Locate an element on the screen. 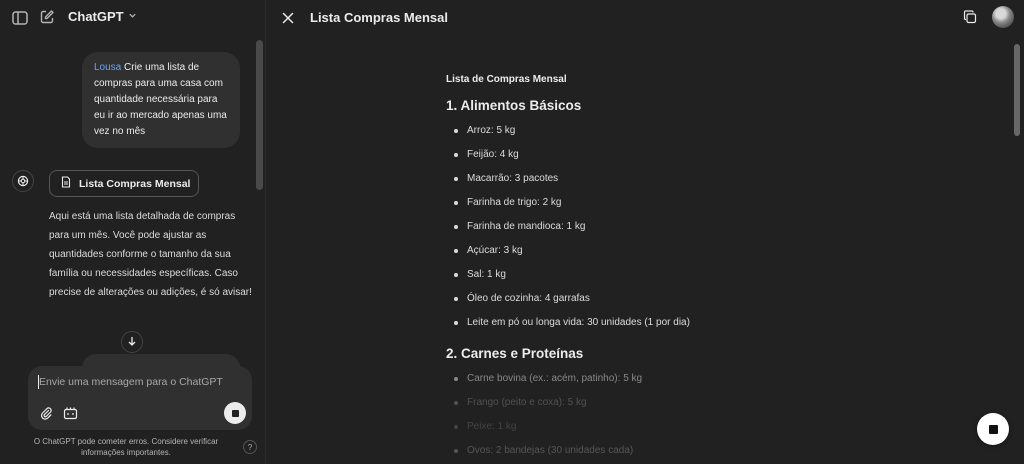  message-input: Envie uma mensagem para o ChatGPT is located at coordinates (131, 382).